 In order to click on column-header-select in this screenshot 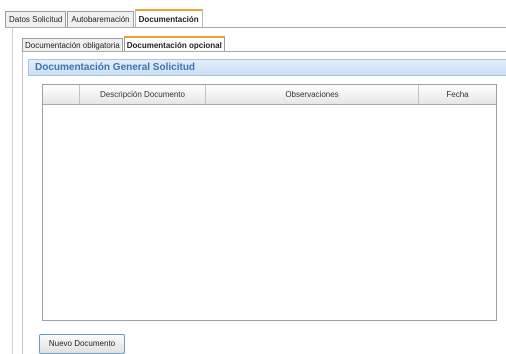, I will do `click(61, 94)`.